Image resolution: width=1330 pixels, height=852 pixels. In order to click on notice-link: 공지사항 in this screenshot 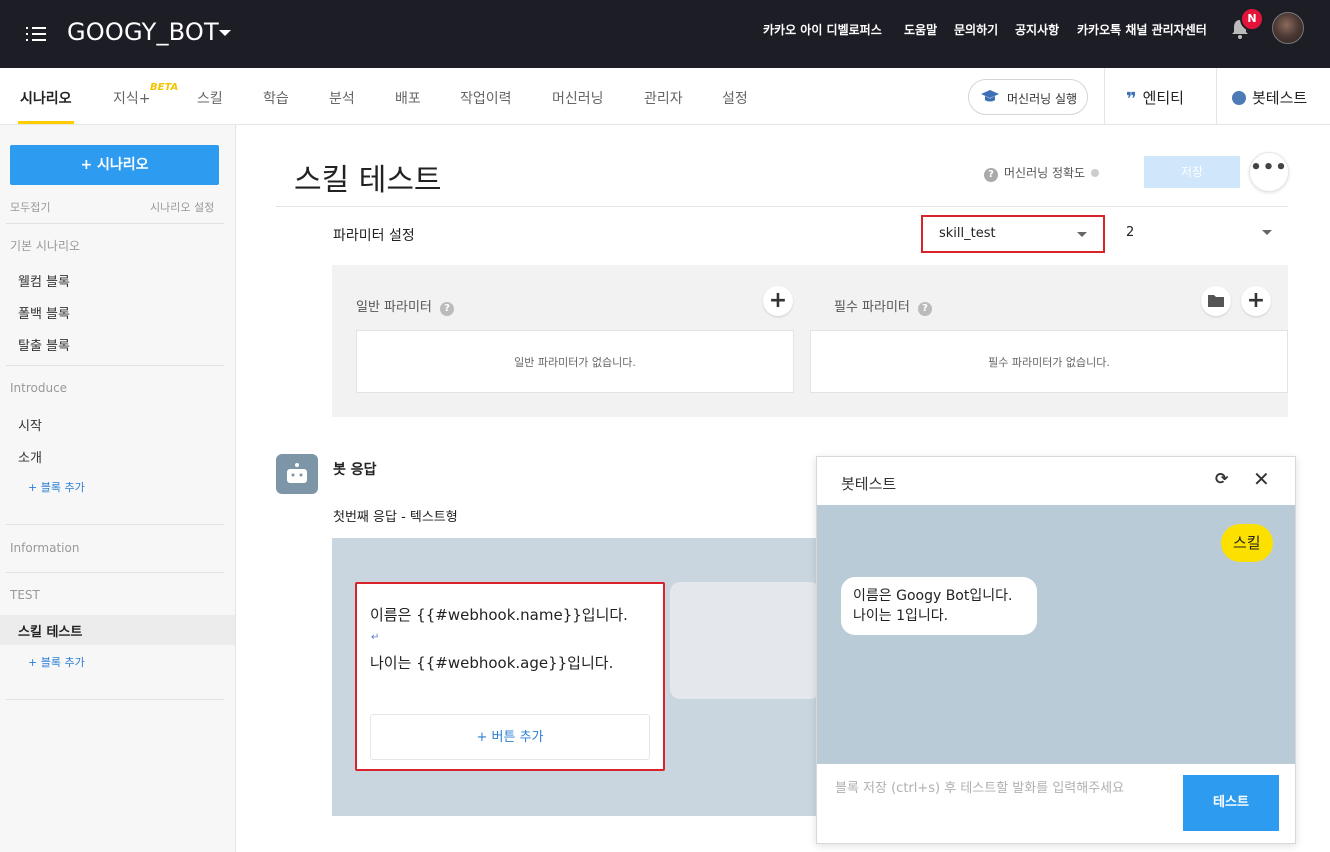, I will do `click(1037, 29)`.